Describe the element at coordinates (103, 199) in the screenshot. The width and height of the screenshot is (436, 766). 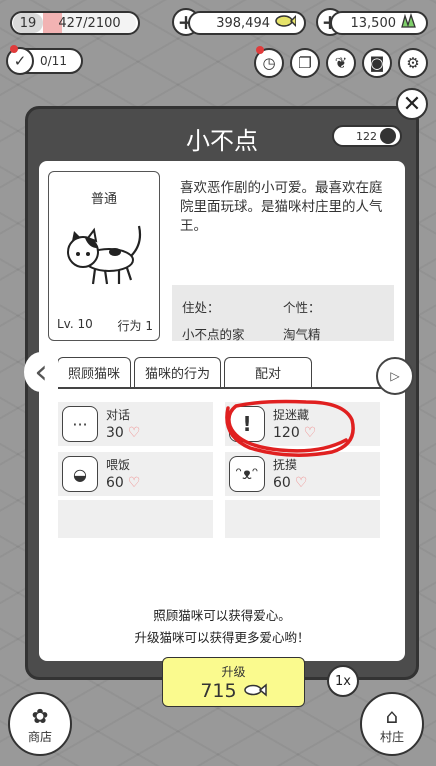
I see `rarity-label: 普通` at that location.